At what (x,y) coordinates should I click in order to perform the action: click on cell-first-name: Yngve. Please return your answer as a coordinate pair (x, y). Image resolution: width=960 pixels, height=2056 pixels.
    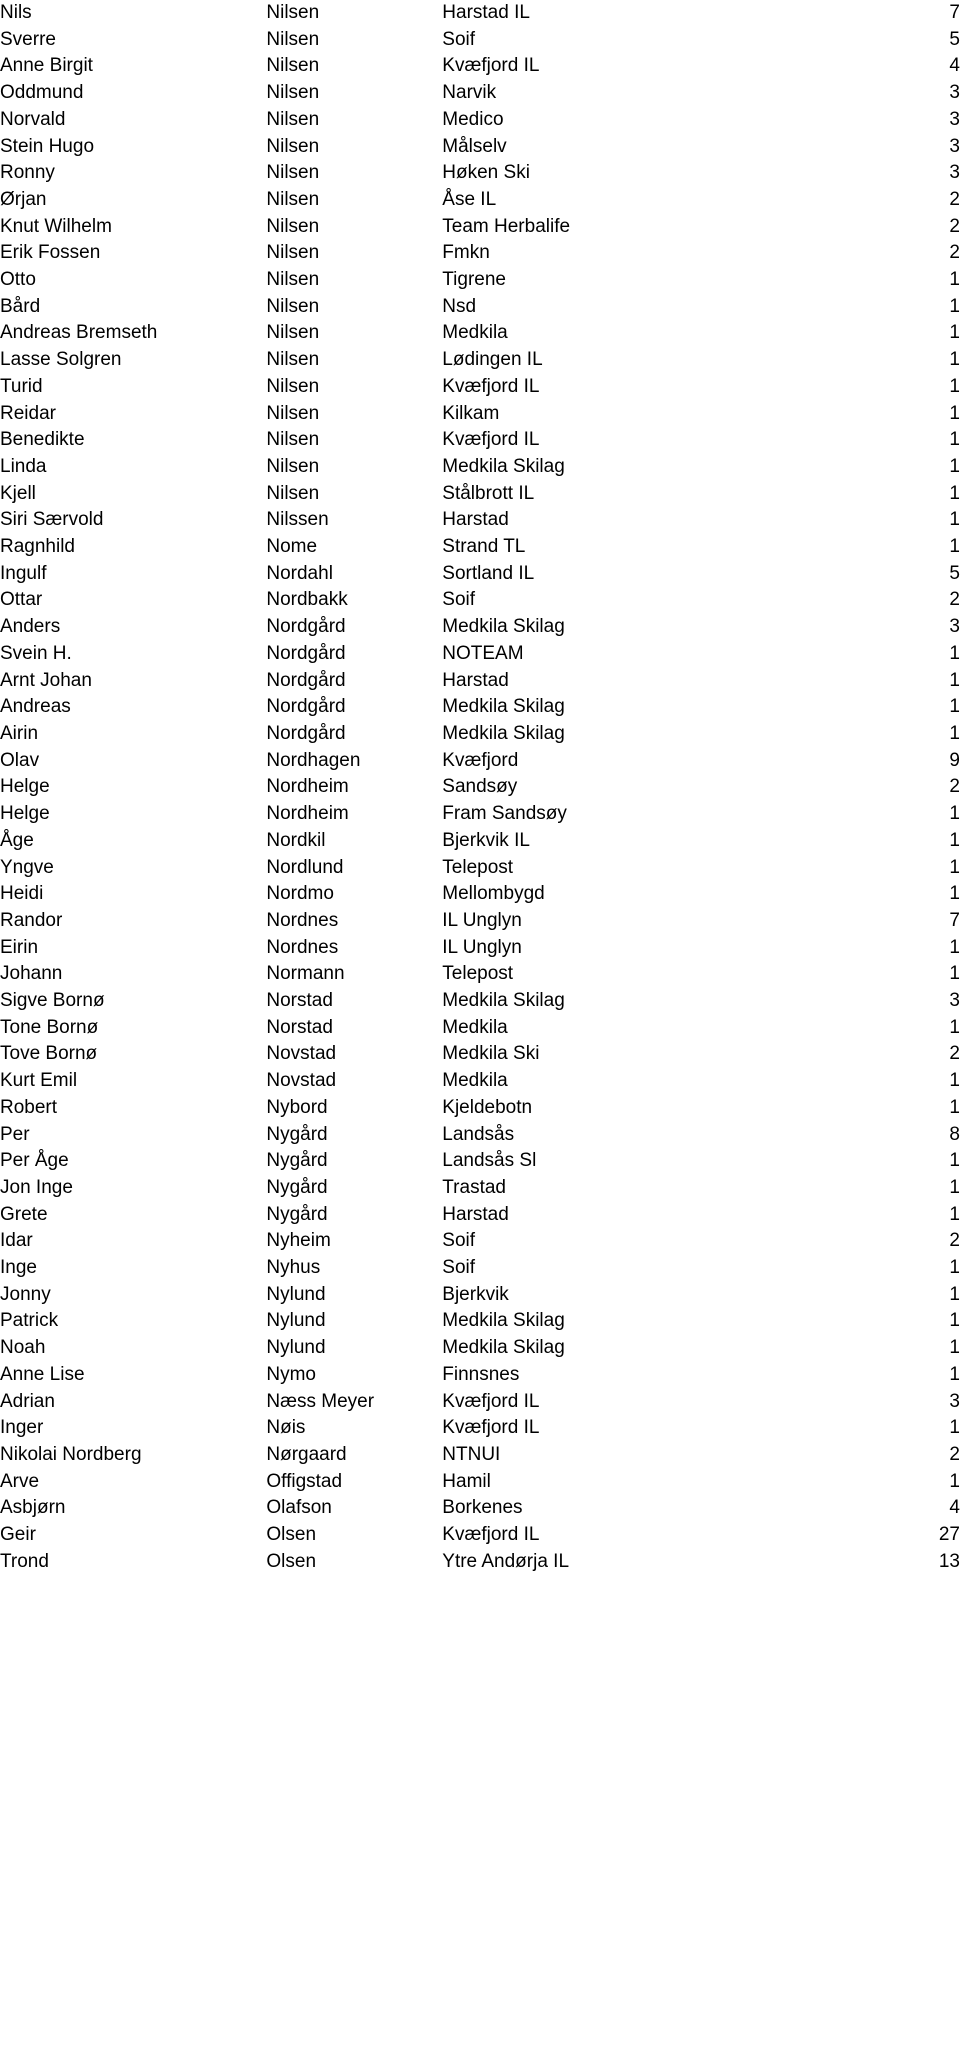
    Looking at the image, I should click on (27, 867).